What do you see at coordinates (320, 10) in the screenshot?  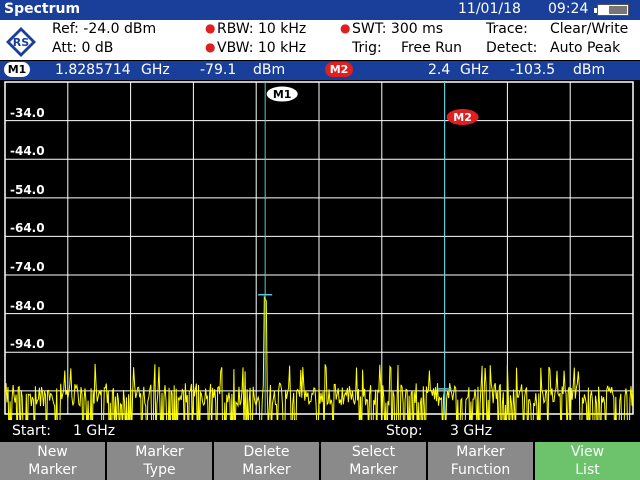 I see `title-bar: Spectrum 11/01/18 09:24` at bounding box center [320, 10].